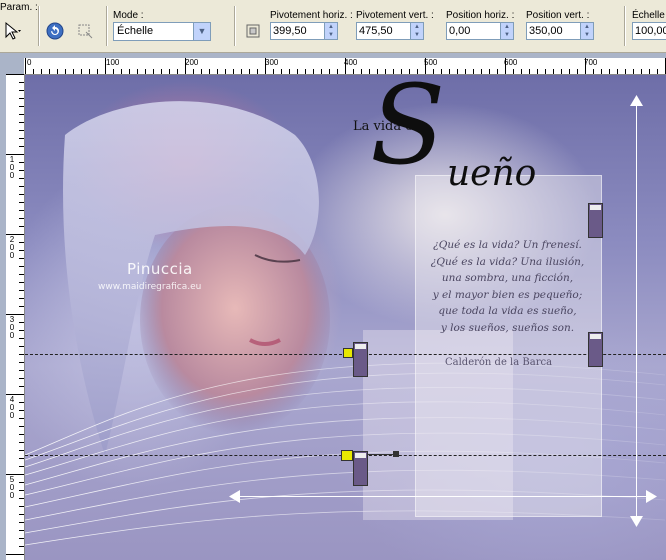 This screenshot has height=560, width=666. Describe the element at coordinates (19, 7) in the screenshot. I see `params-label: Param. :` at that location.